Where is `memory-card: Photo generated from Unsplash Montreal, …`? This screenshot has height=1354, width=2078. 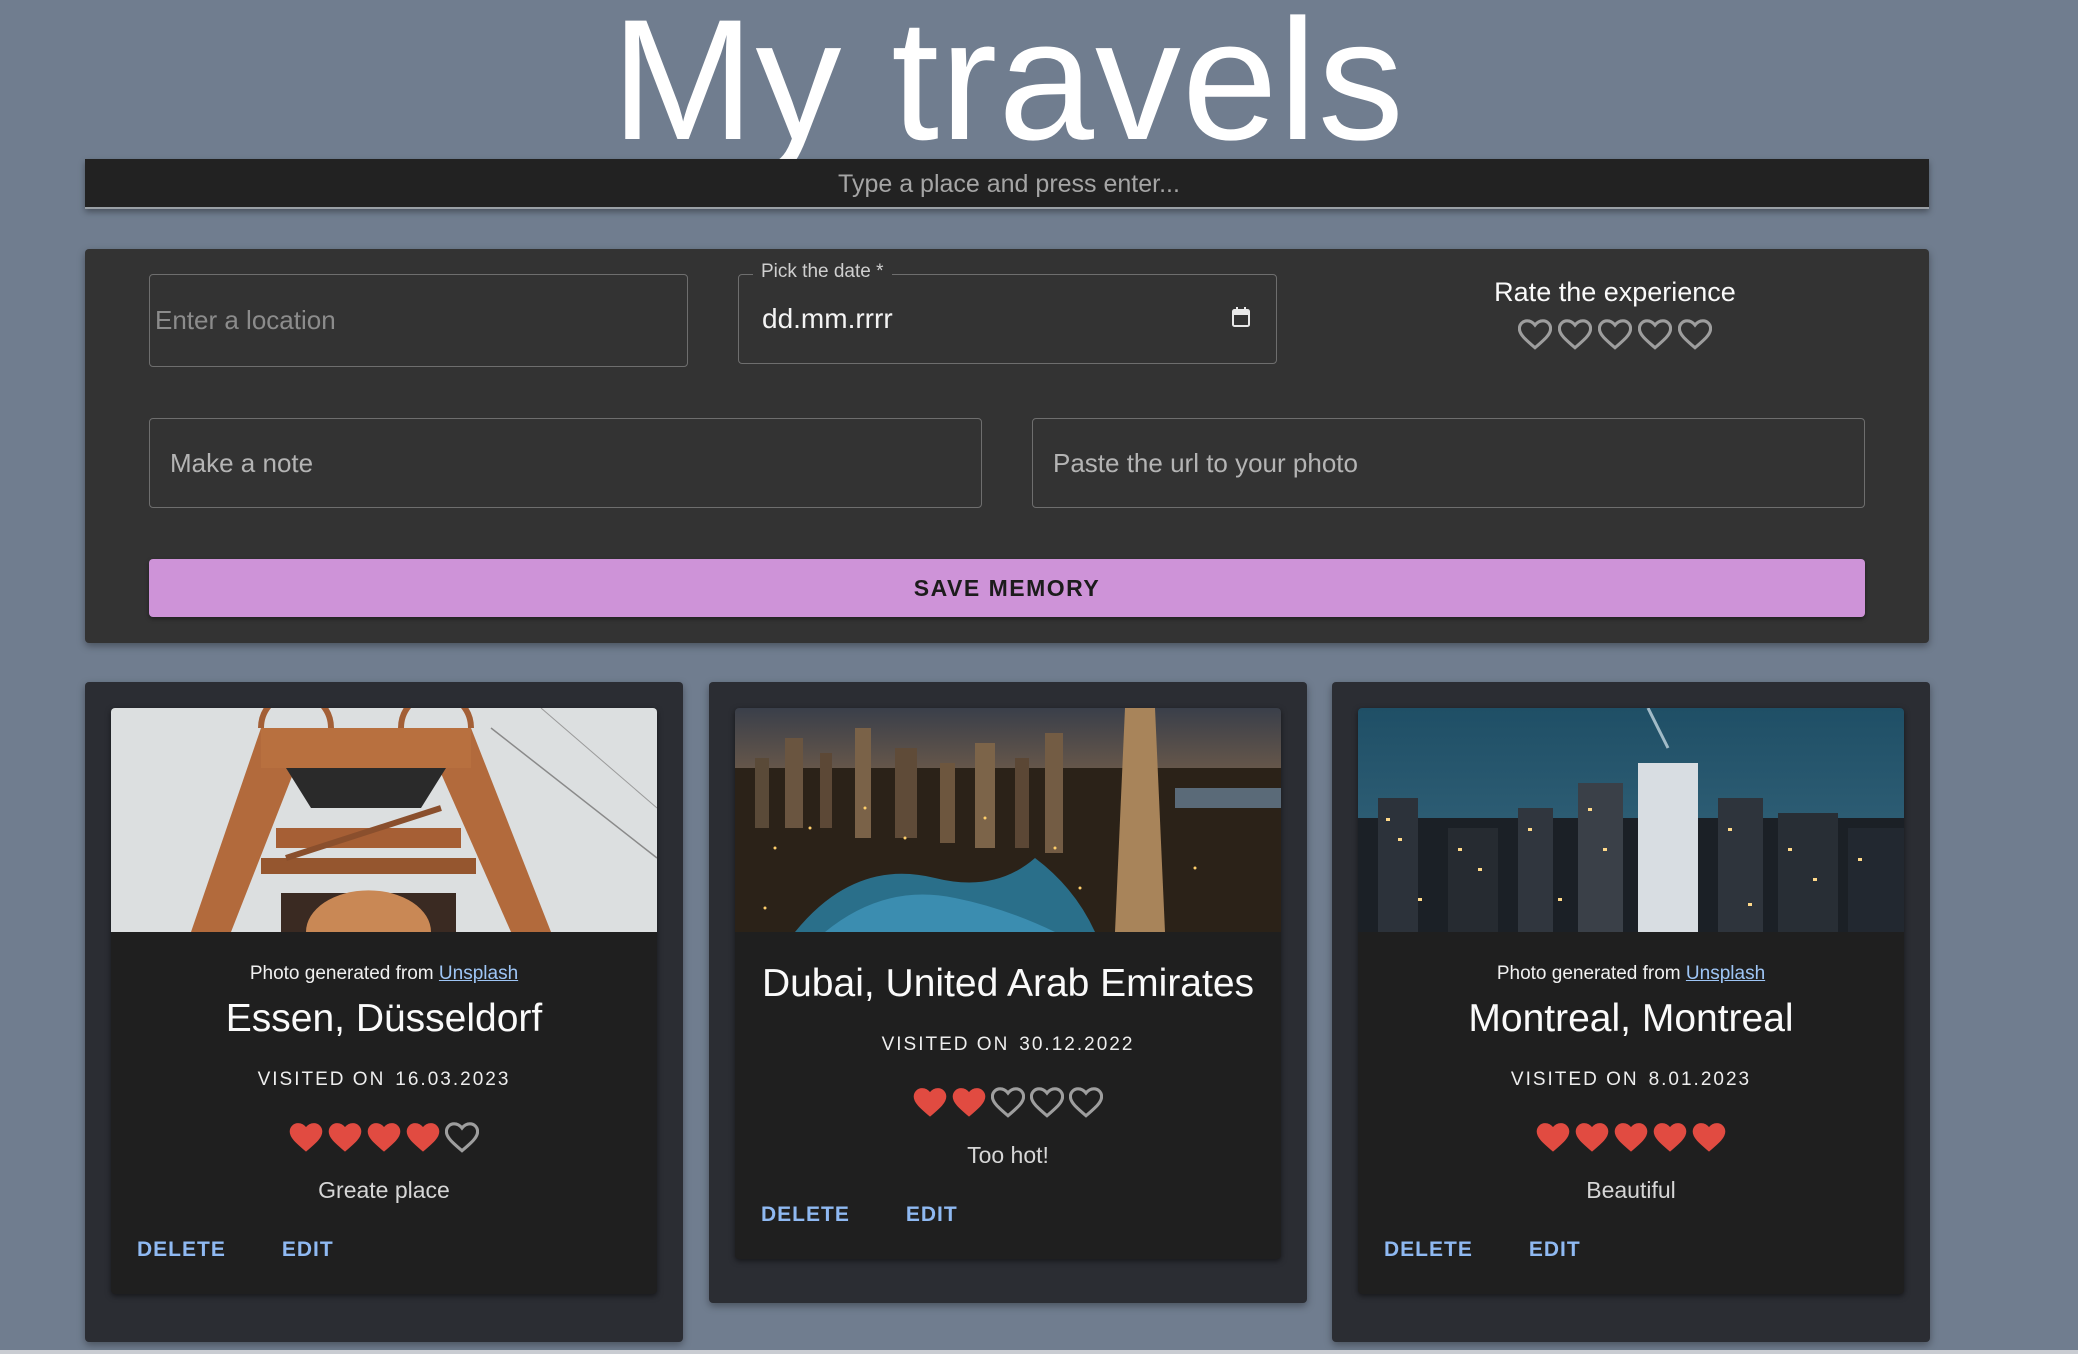
memory-card: Photo generated from Unsplash Montreal, … is located at coordinates (1631, 1001).